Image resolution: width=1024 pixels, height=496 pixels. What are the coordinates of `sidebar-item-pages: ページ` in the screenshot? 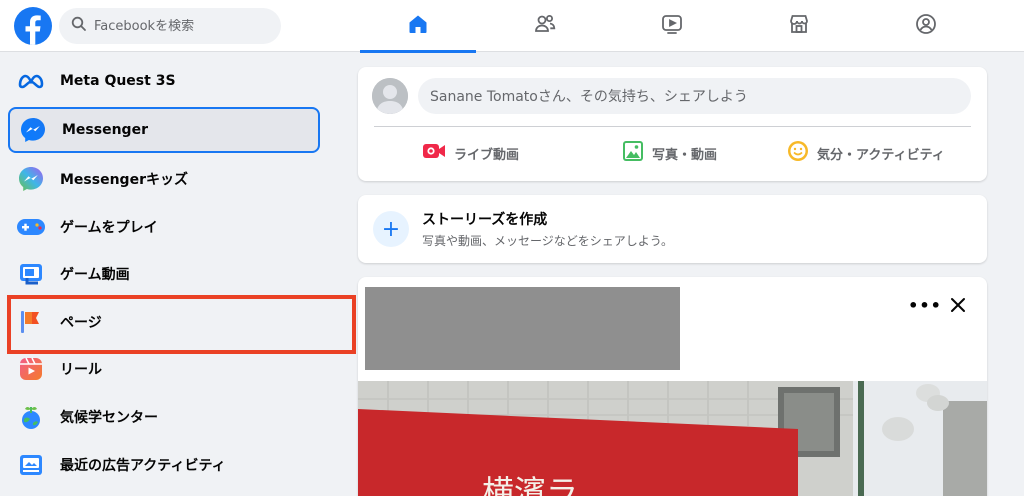 It's located at (164, 322).